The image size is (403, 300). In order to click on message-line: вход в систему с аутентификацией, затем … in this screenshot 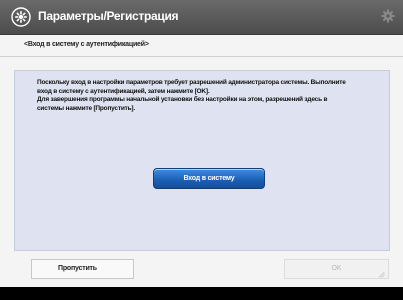, I will do `click(123, 91)`.